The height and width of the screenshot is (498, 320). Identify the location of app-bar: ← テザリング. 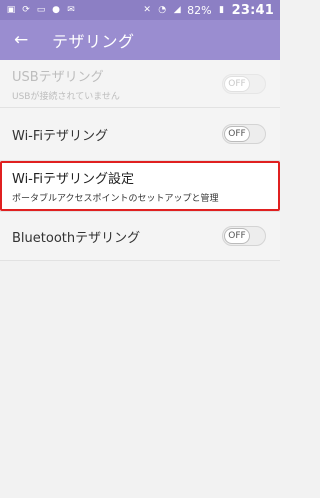
(140, 40).